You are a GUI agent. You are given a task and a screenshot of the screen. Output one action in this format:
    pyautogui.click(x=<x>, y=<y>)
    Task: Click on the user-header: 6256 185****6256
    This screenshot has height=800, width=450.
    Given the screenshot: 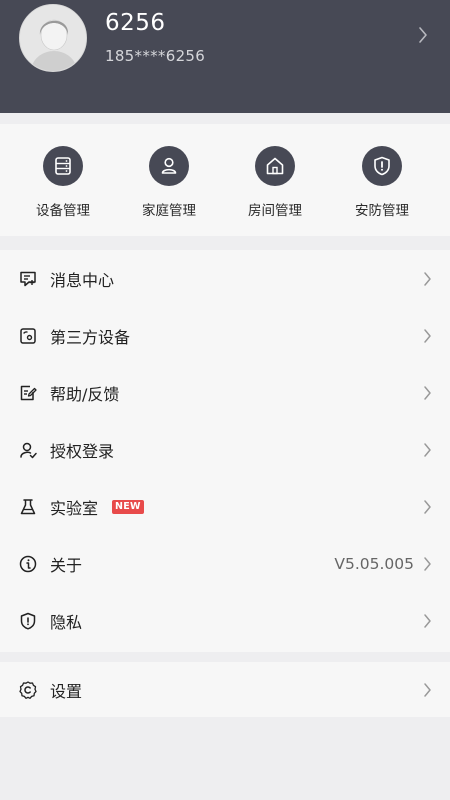 What is the action you would take?
    pyautogui.click(x=225, y=56)
    